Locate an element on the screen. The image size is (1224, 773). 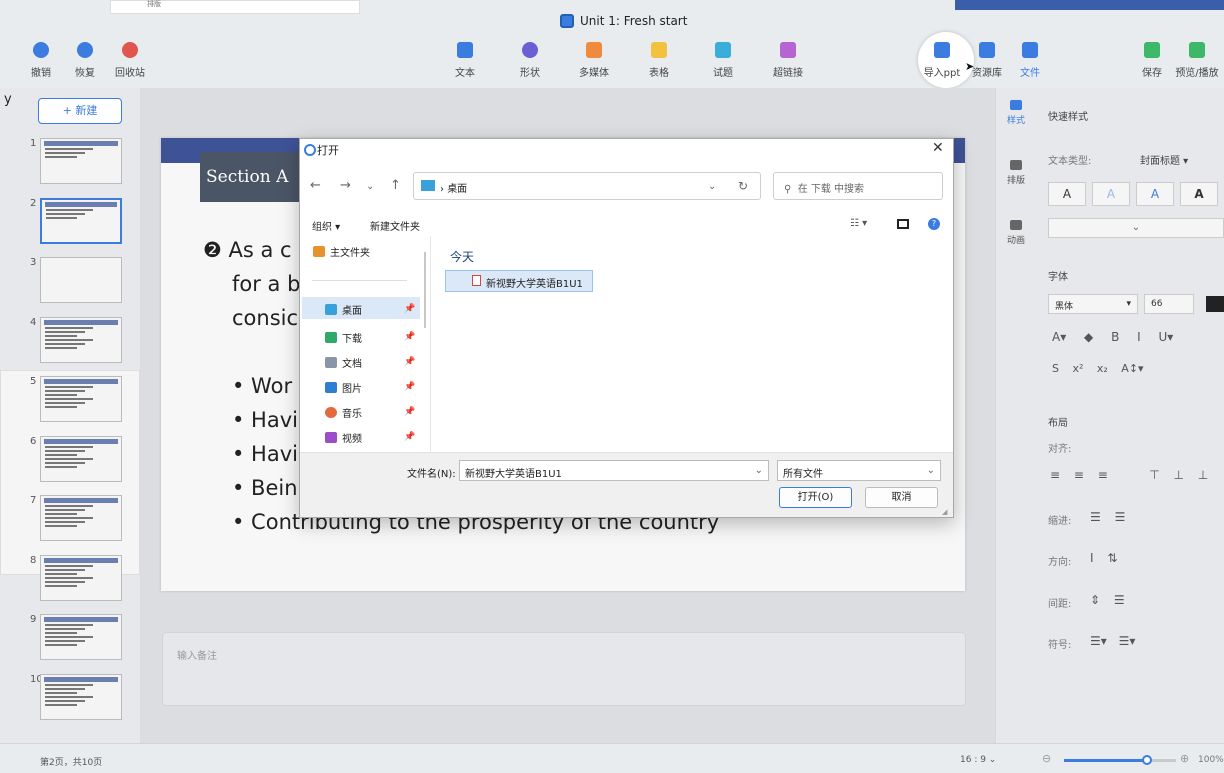
filetype-select: 所有文件 ⌄ is located at coordinates (859, 470).